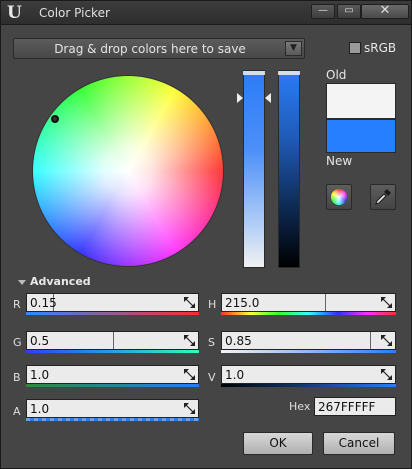 The image size is (412, 469). What do you see at coordinates (339, 161) in the screenshot?
I see `new-color-label: New` at bounding box center [339, 161].